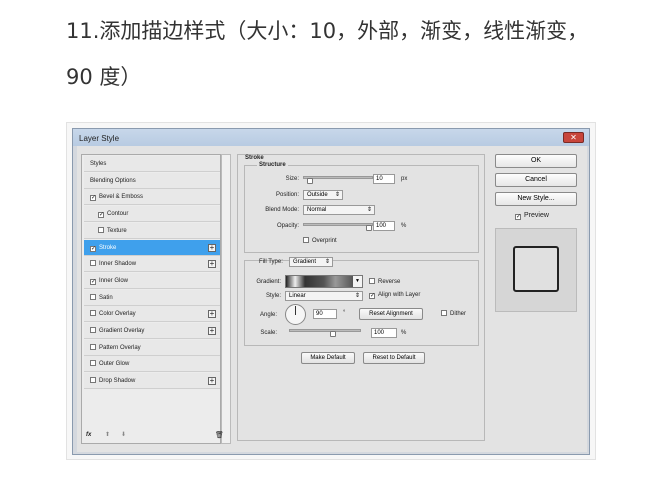 The width and height of the screenshot is (660, 488). I want to click on angle-dial, so click(295, 314).